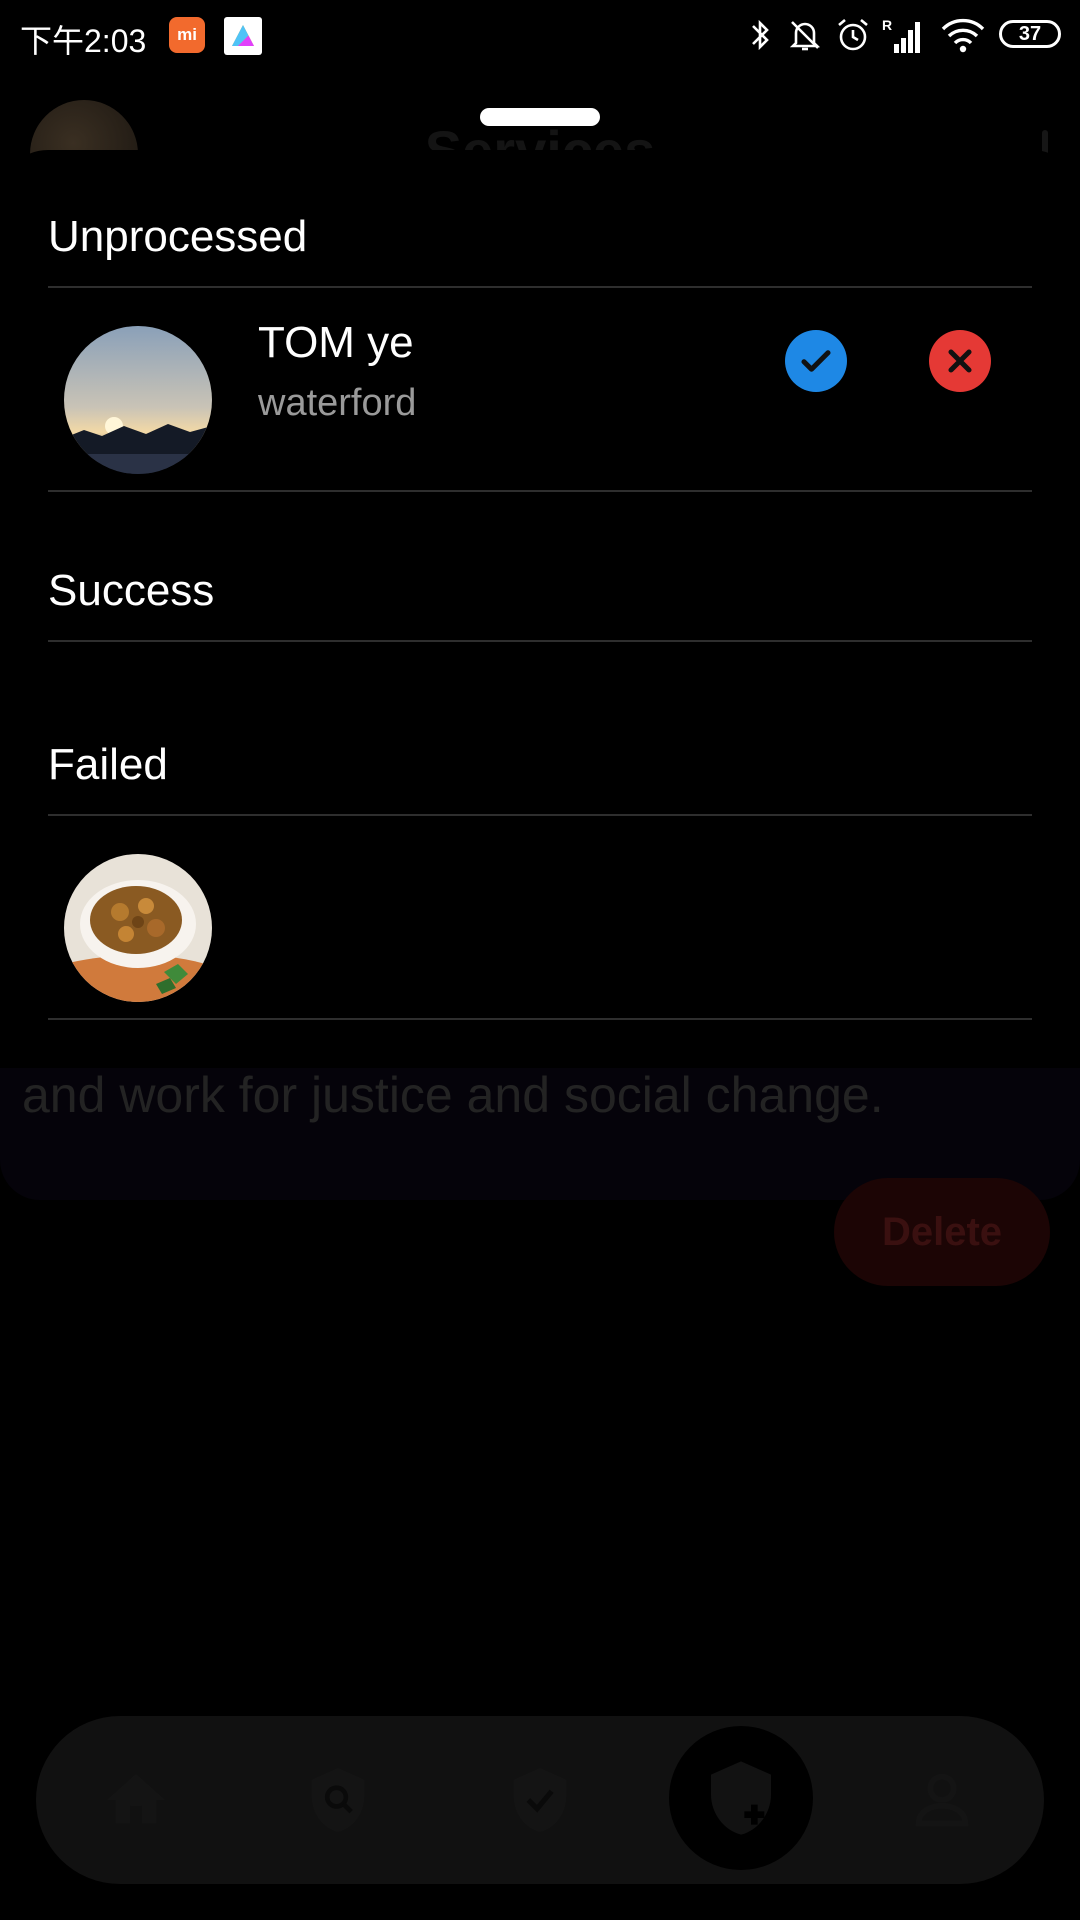 This screenshot has height=1920, width=1080. What do you see at coordinates (540, 250) in the screenshot?
I see `section-unprocessed-header: Unprocessed` at bounding box center [540, 250].